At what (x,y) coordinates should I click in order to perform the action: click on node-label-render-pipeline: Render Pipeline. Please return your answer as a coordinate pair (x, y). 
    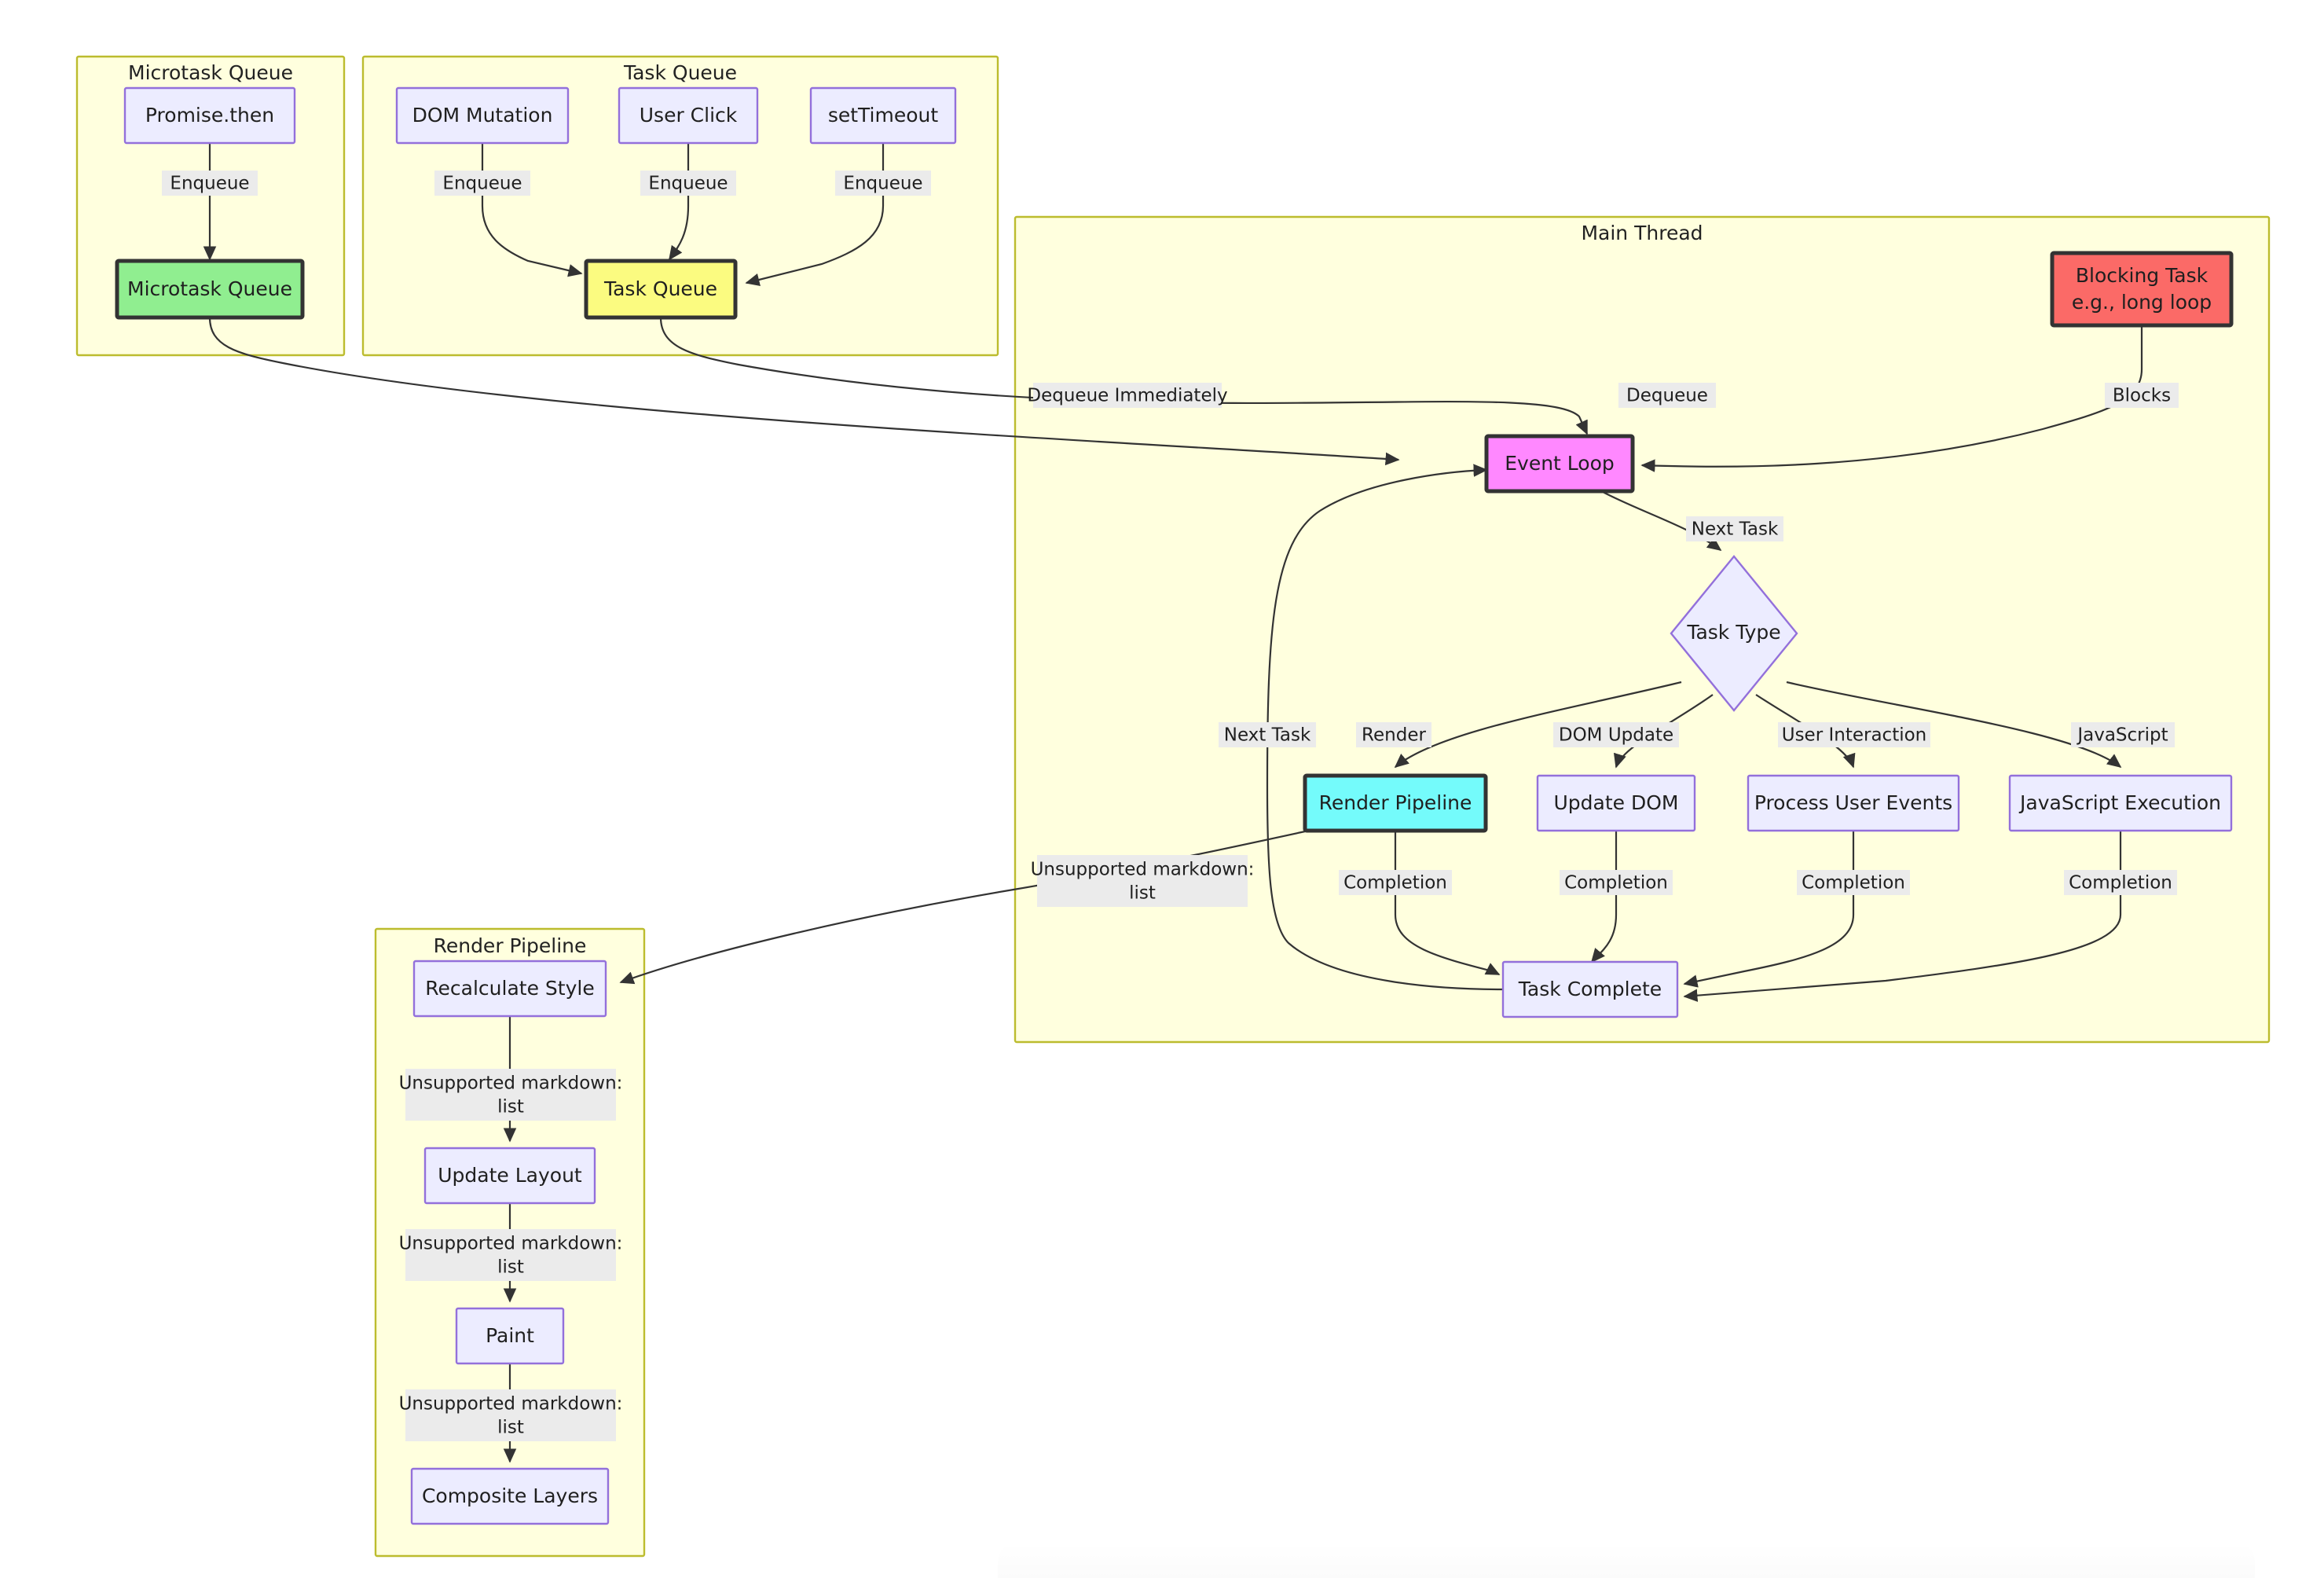
    Looking at the image, I should click on (1395, 802).